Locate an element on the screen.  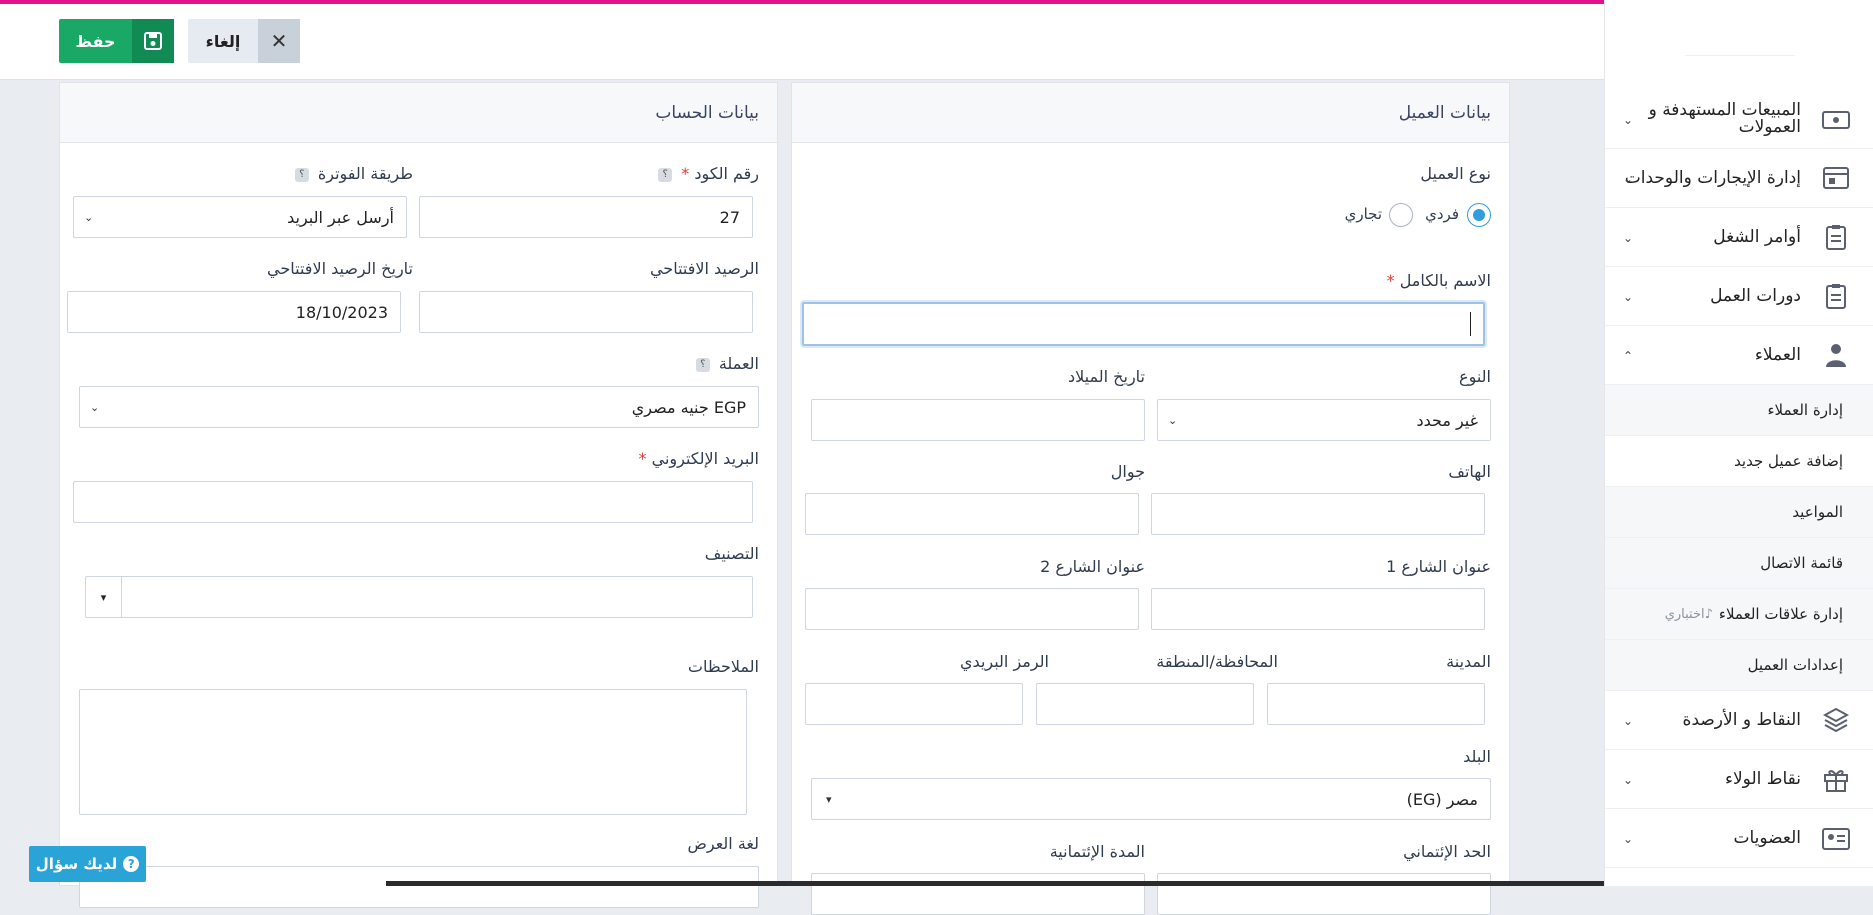
full-name-input is located at coordinates (1143, 324).